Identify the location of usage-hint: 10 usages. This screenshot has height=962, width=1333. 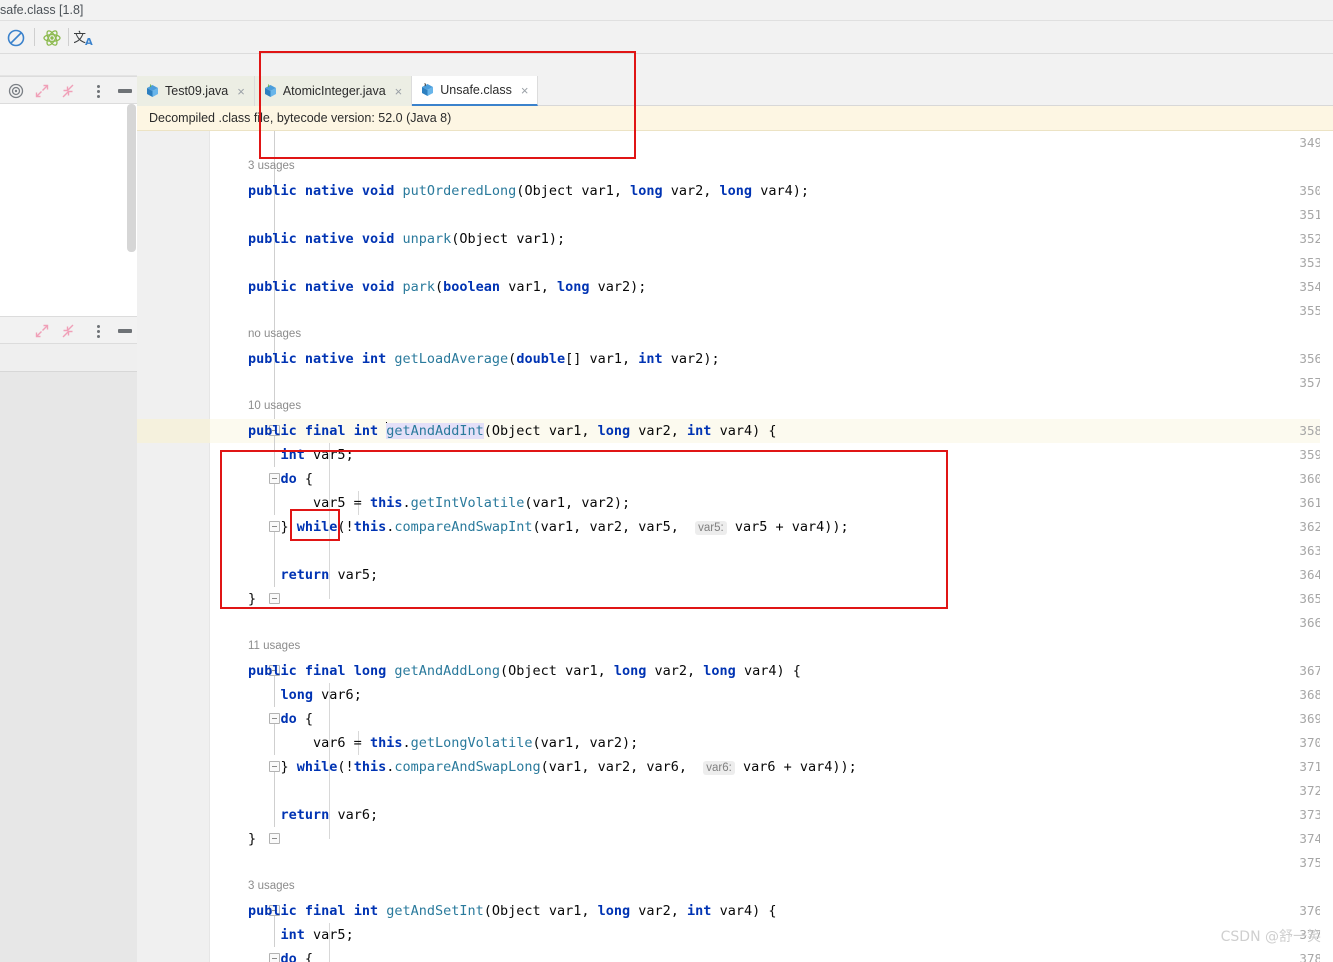
(255, 406).